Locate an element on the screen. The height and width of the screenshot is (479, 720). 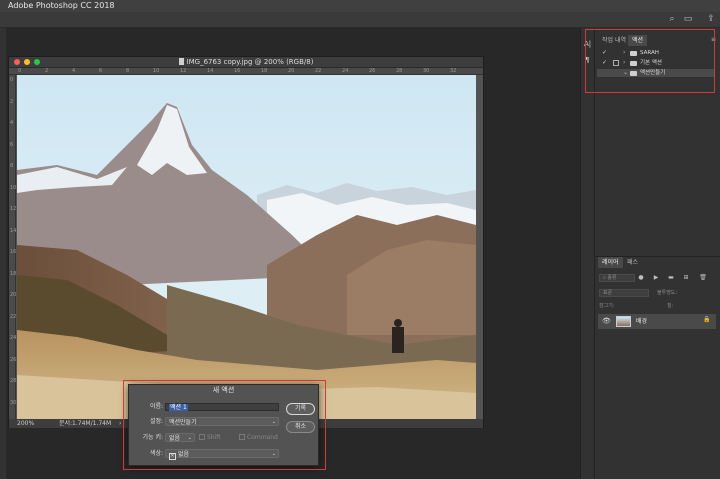
workspace-icon: ▭ is located at coordinates (688, 19).